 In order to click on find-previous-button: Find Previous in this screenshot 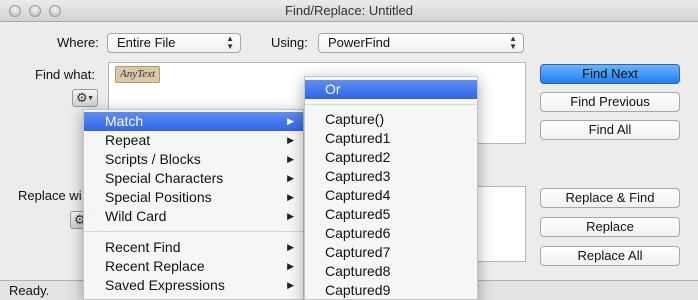, I will do `click(610, 102)`.